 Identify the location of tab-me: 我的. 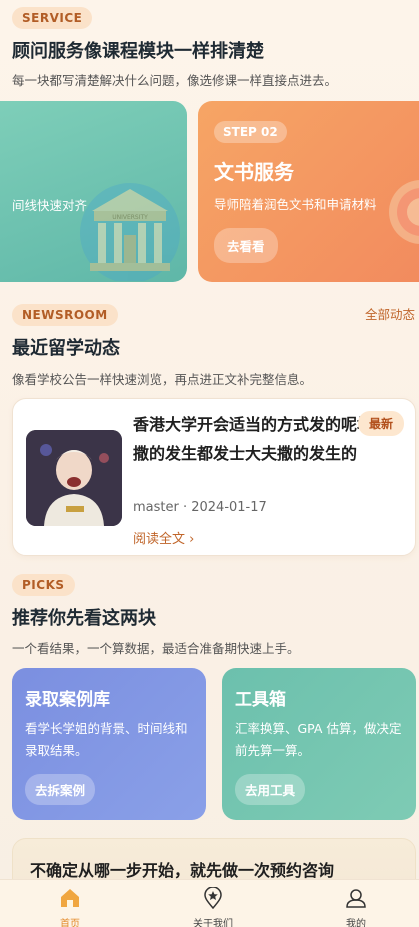
(356, 903).